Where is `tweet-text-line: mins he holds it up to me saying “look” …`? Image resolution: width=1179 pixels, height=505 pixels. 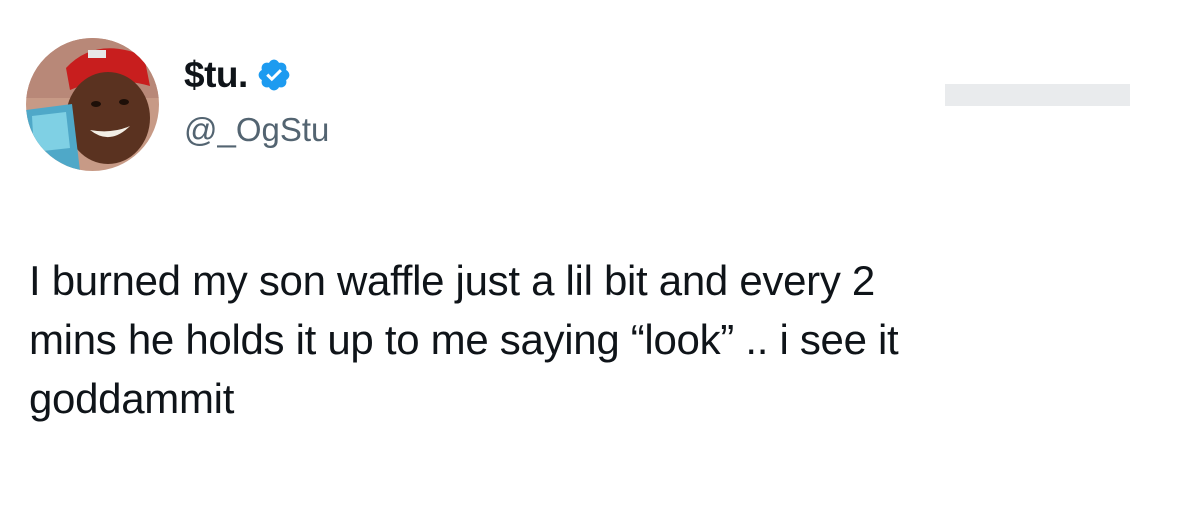
tweet-text-line: mins he holds it up to me saying “look” … is located at coordinates (464, 339).